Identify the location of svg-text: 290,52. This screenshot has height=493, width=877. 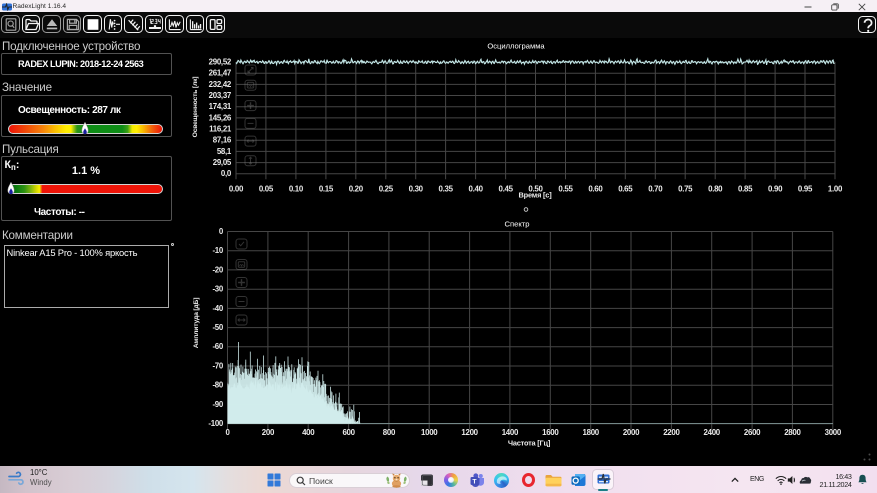
(220, 61).